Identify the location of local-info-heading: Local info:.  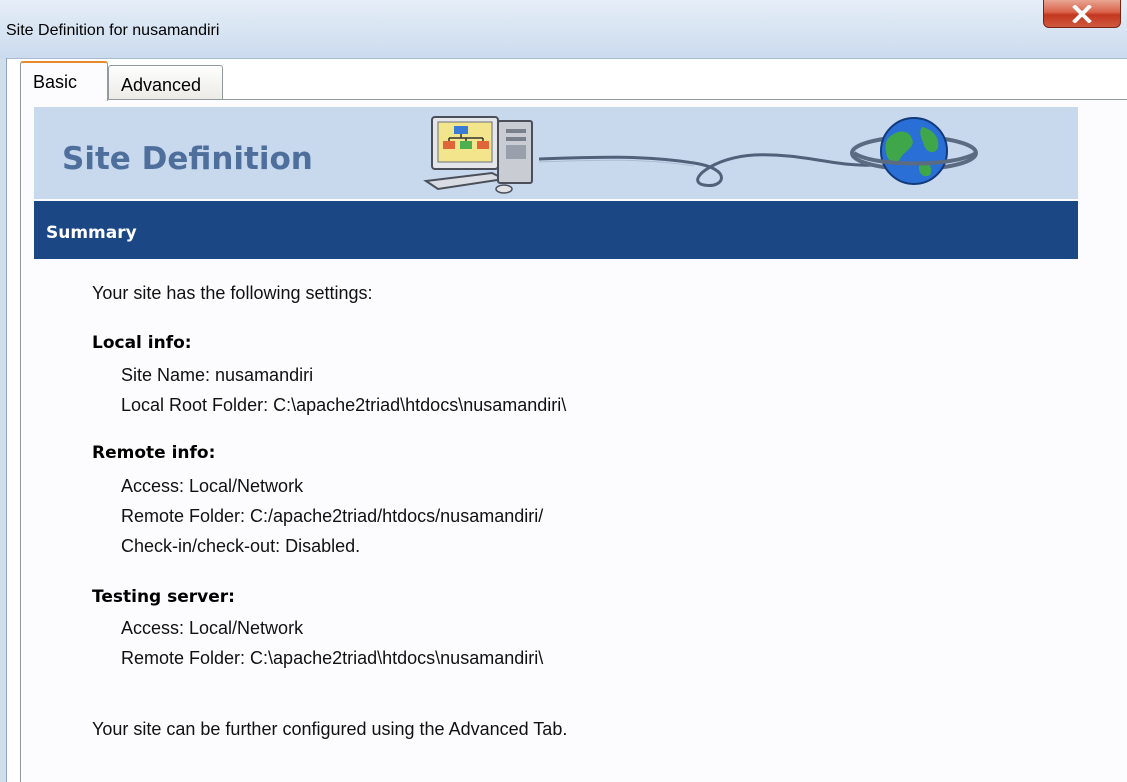
(142, 343).